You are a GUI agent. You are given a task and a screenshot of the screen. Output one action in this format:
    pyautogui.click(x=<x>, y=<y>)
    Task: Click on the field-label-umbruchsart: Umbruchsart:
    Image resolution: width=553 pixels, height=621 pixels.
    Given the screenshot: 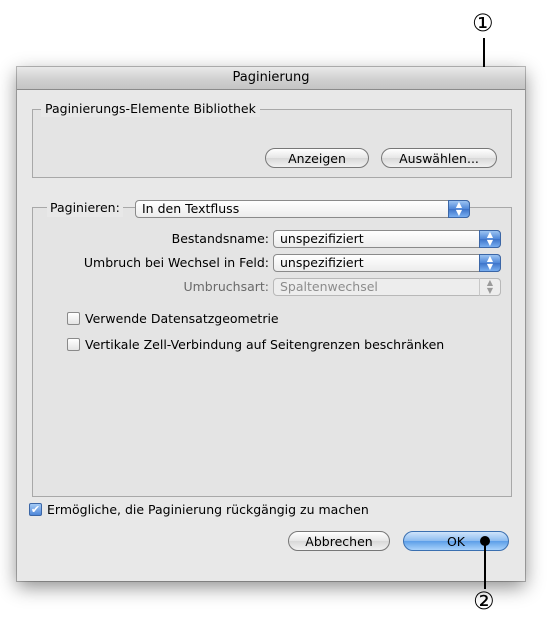 What is the action you would take?
    pyautogui.click(x=226, y=286)
    